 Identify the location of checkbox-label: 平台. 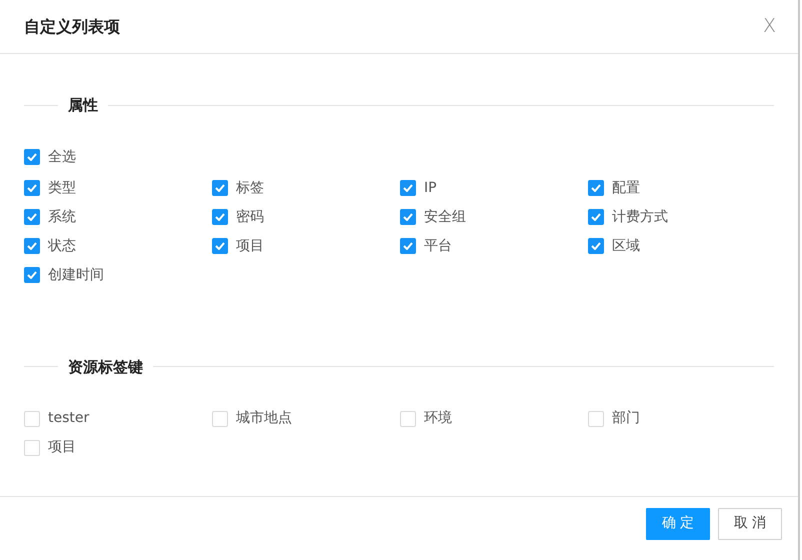
(438, 246).